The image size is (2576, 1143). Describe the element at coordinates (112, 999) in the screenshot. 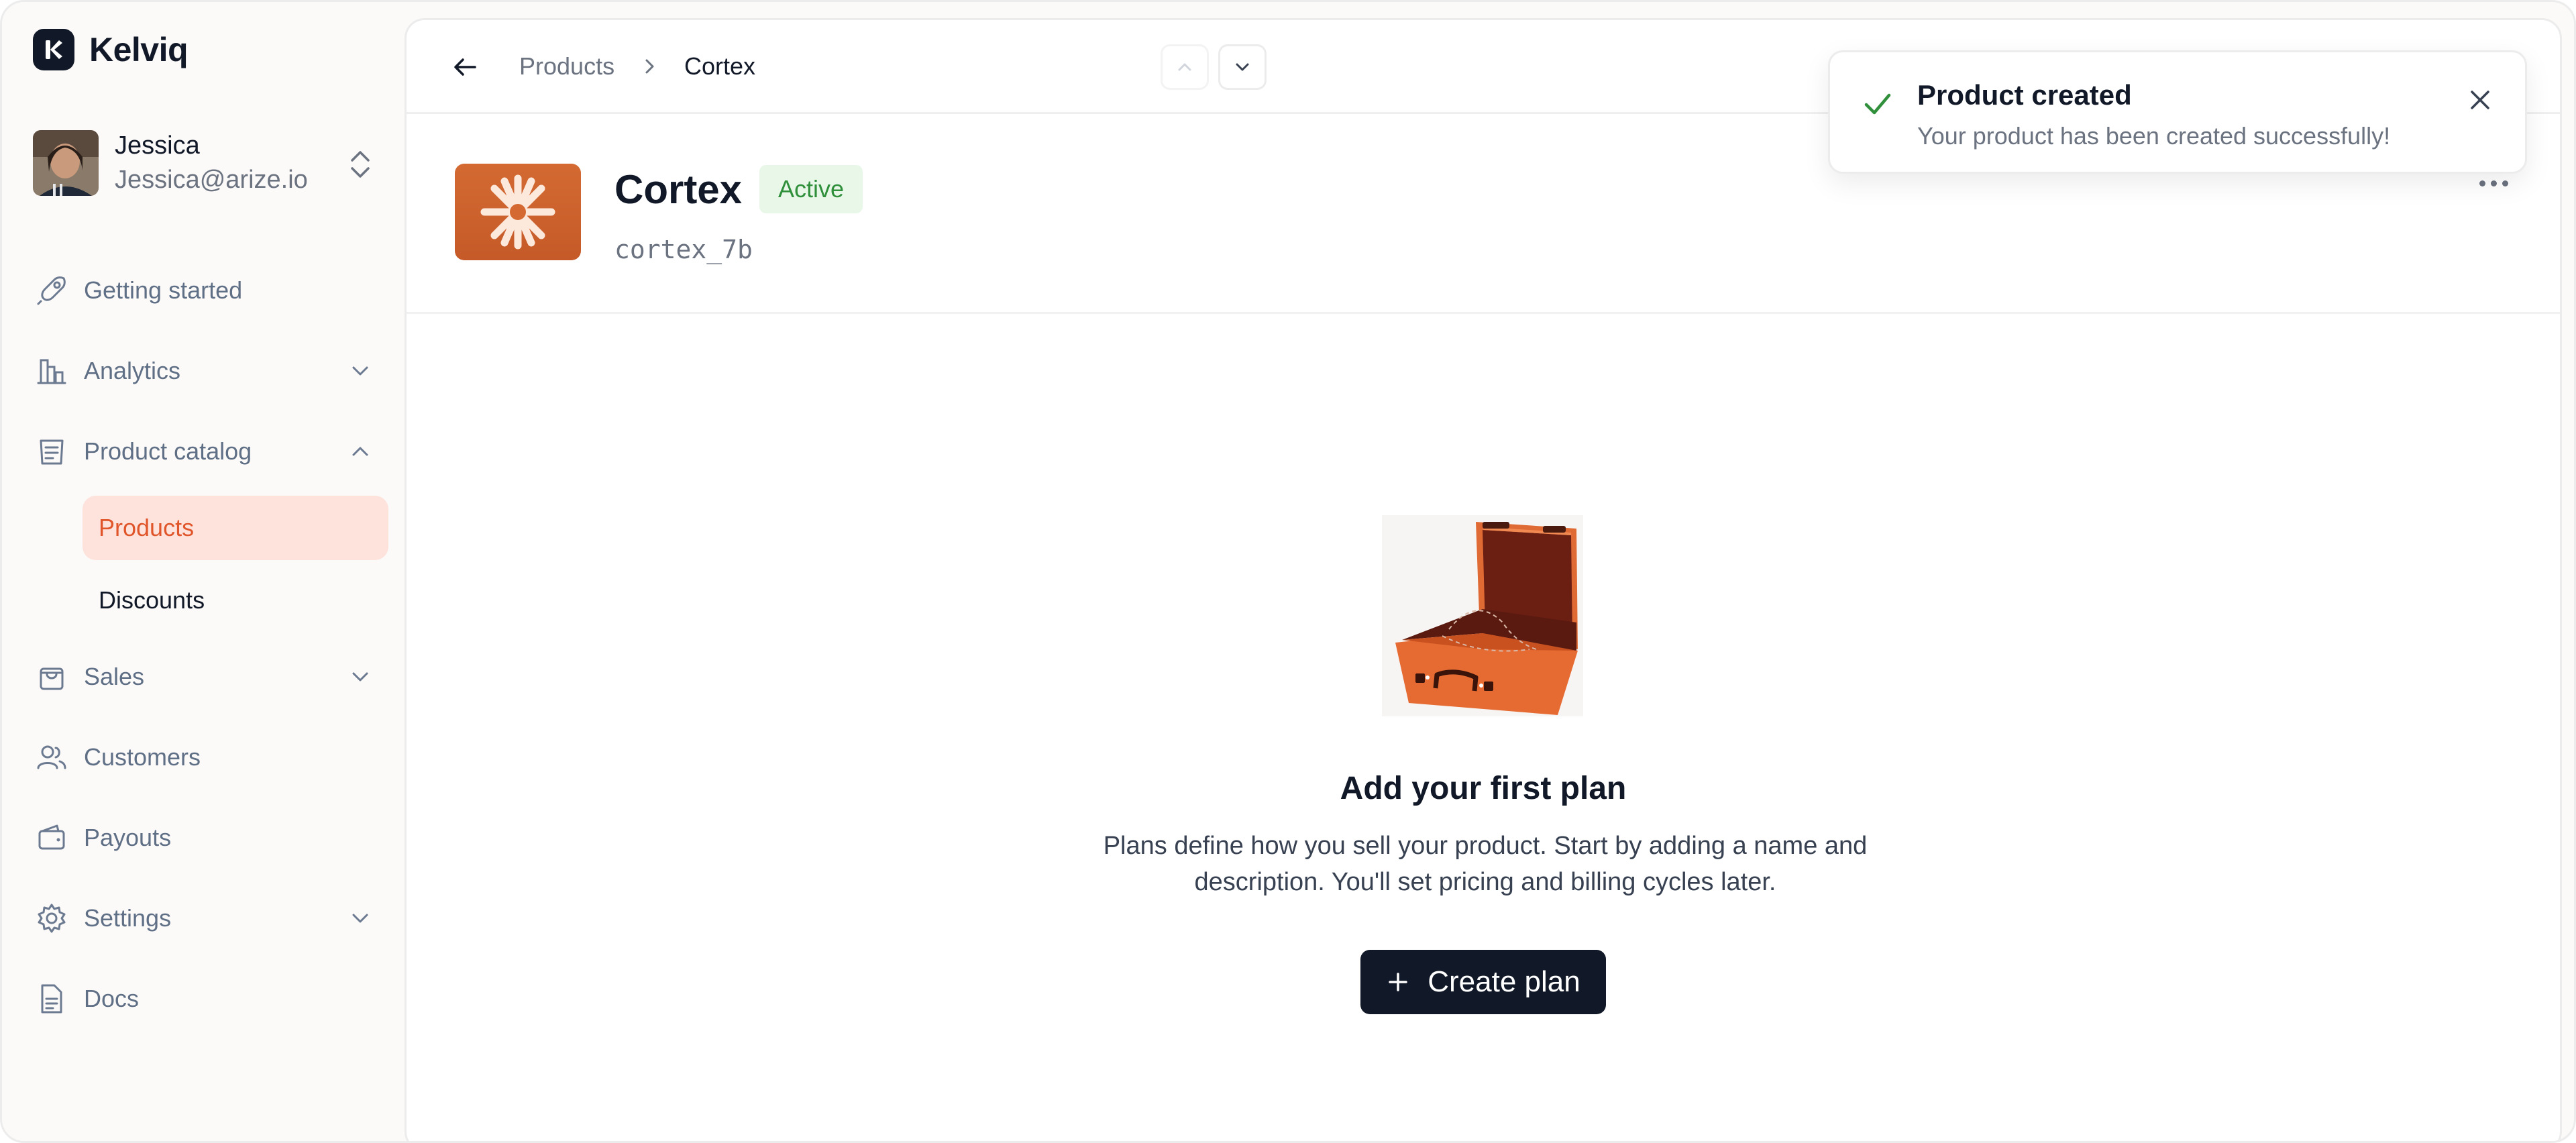

I see `sidebar-item-label: Docs` at that location.